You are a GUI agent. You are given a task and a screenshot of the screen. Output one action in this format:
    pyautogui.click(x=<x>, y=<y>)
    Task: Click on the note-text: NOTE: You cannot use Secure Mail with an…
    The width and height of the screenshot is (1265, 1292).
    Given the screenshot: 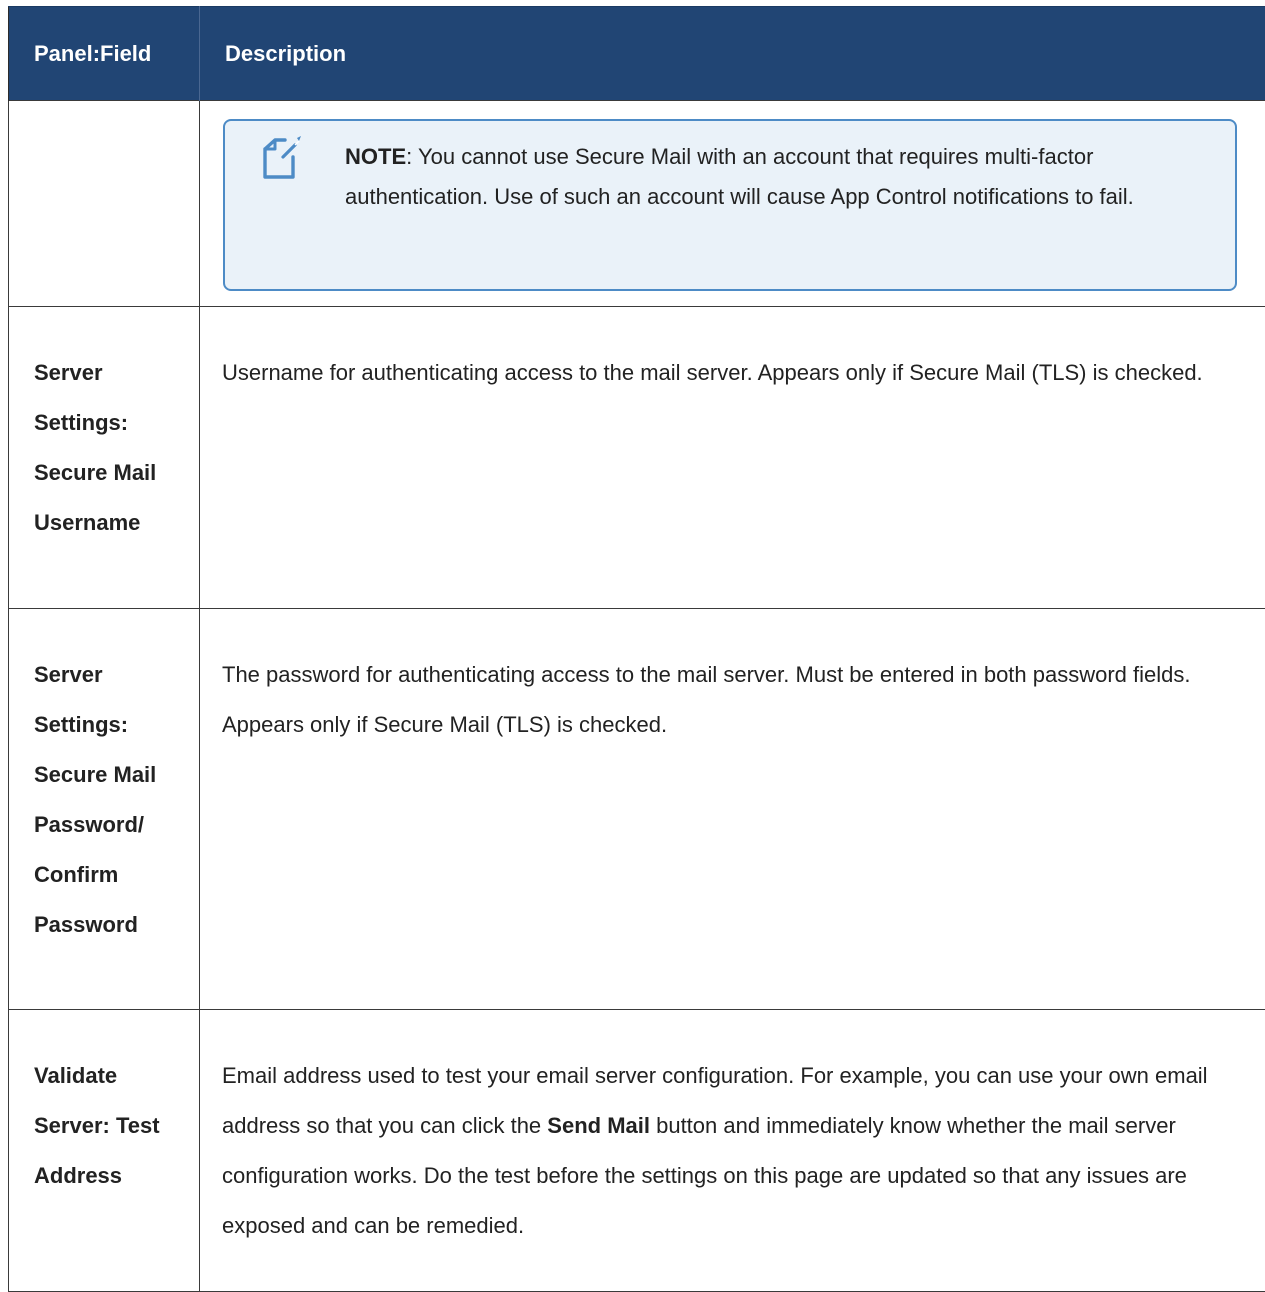 What is the action you would take?
    pyautogui.click(x=775, y=177)
    